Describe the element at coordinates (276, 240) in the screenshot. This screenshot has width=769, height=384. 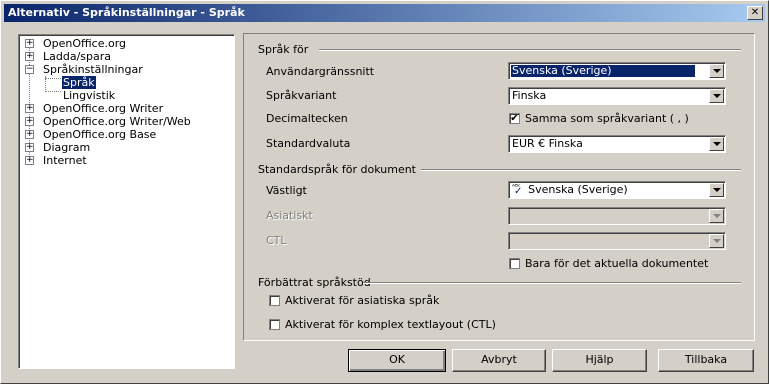
I see `ctl-label: CTL` at that location.